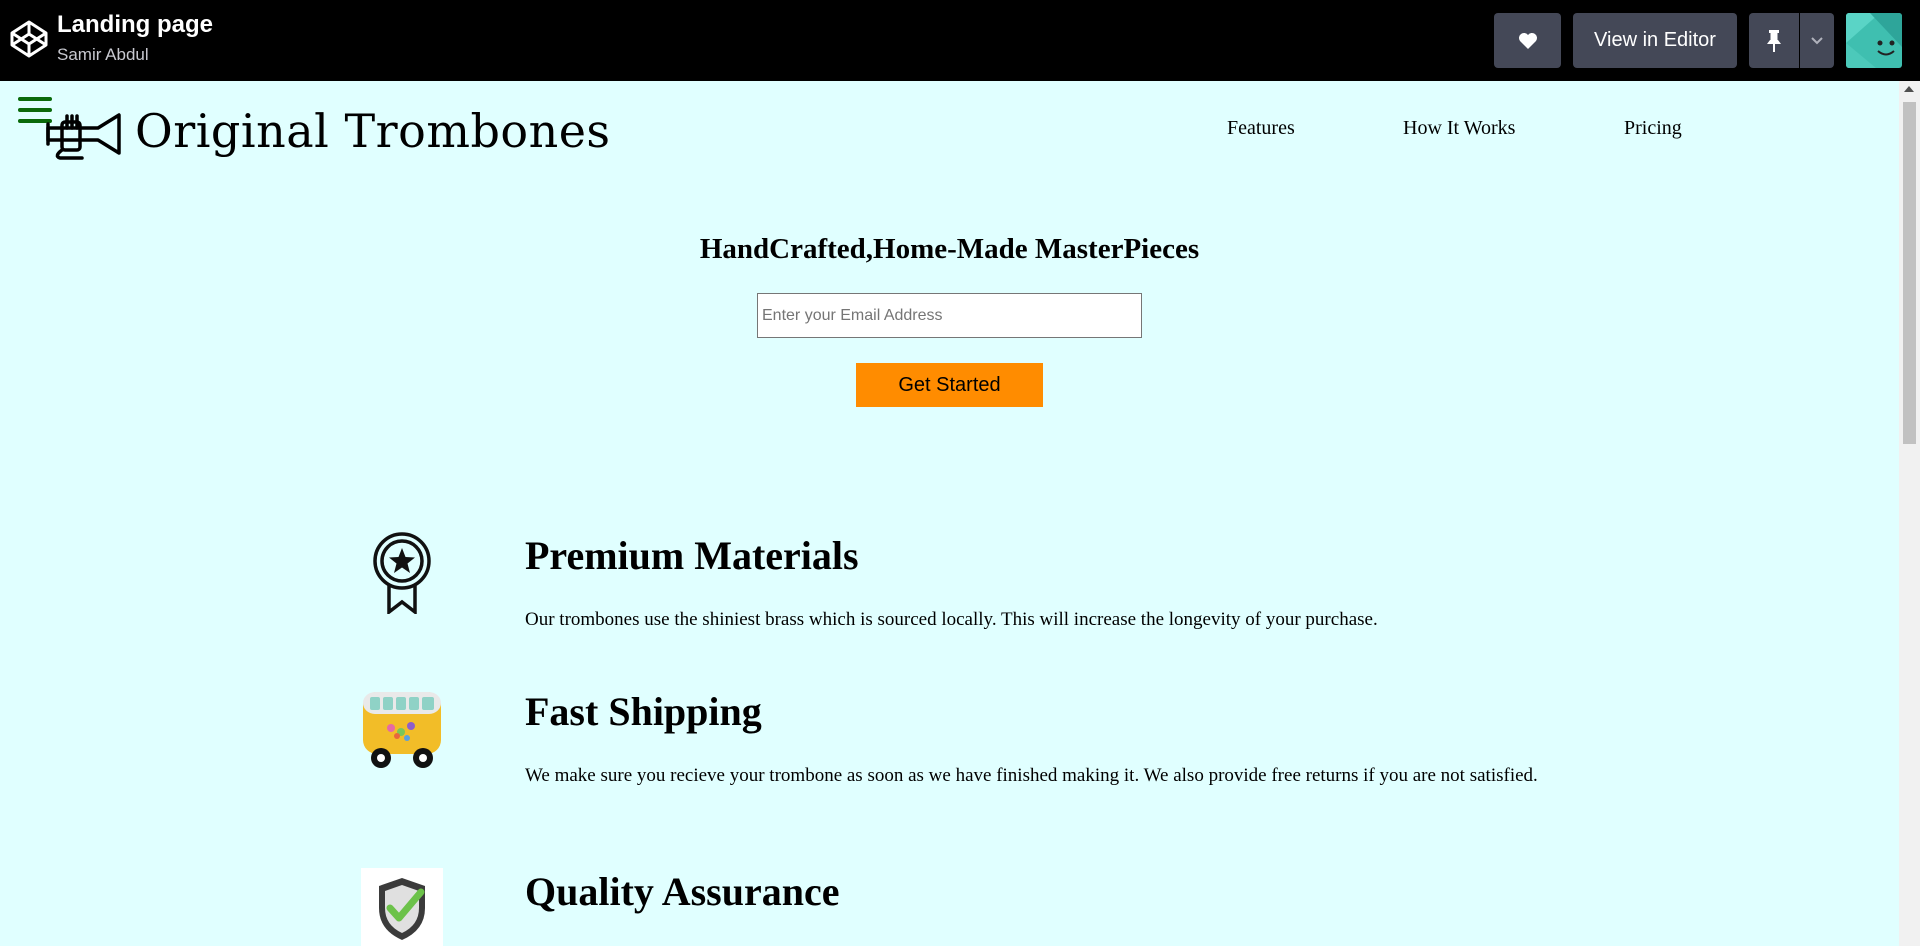 The height and width of the screenshot is (946, 1920). Describe the element at coordinates (103, 55) in the screenshot. I see `project-author: Samir Abdul` at that location.